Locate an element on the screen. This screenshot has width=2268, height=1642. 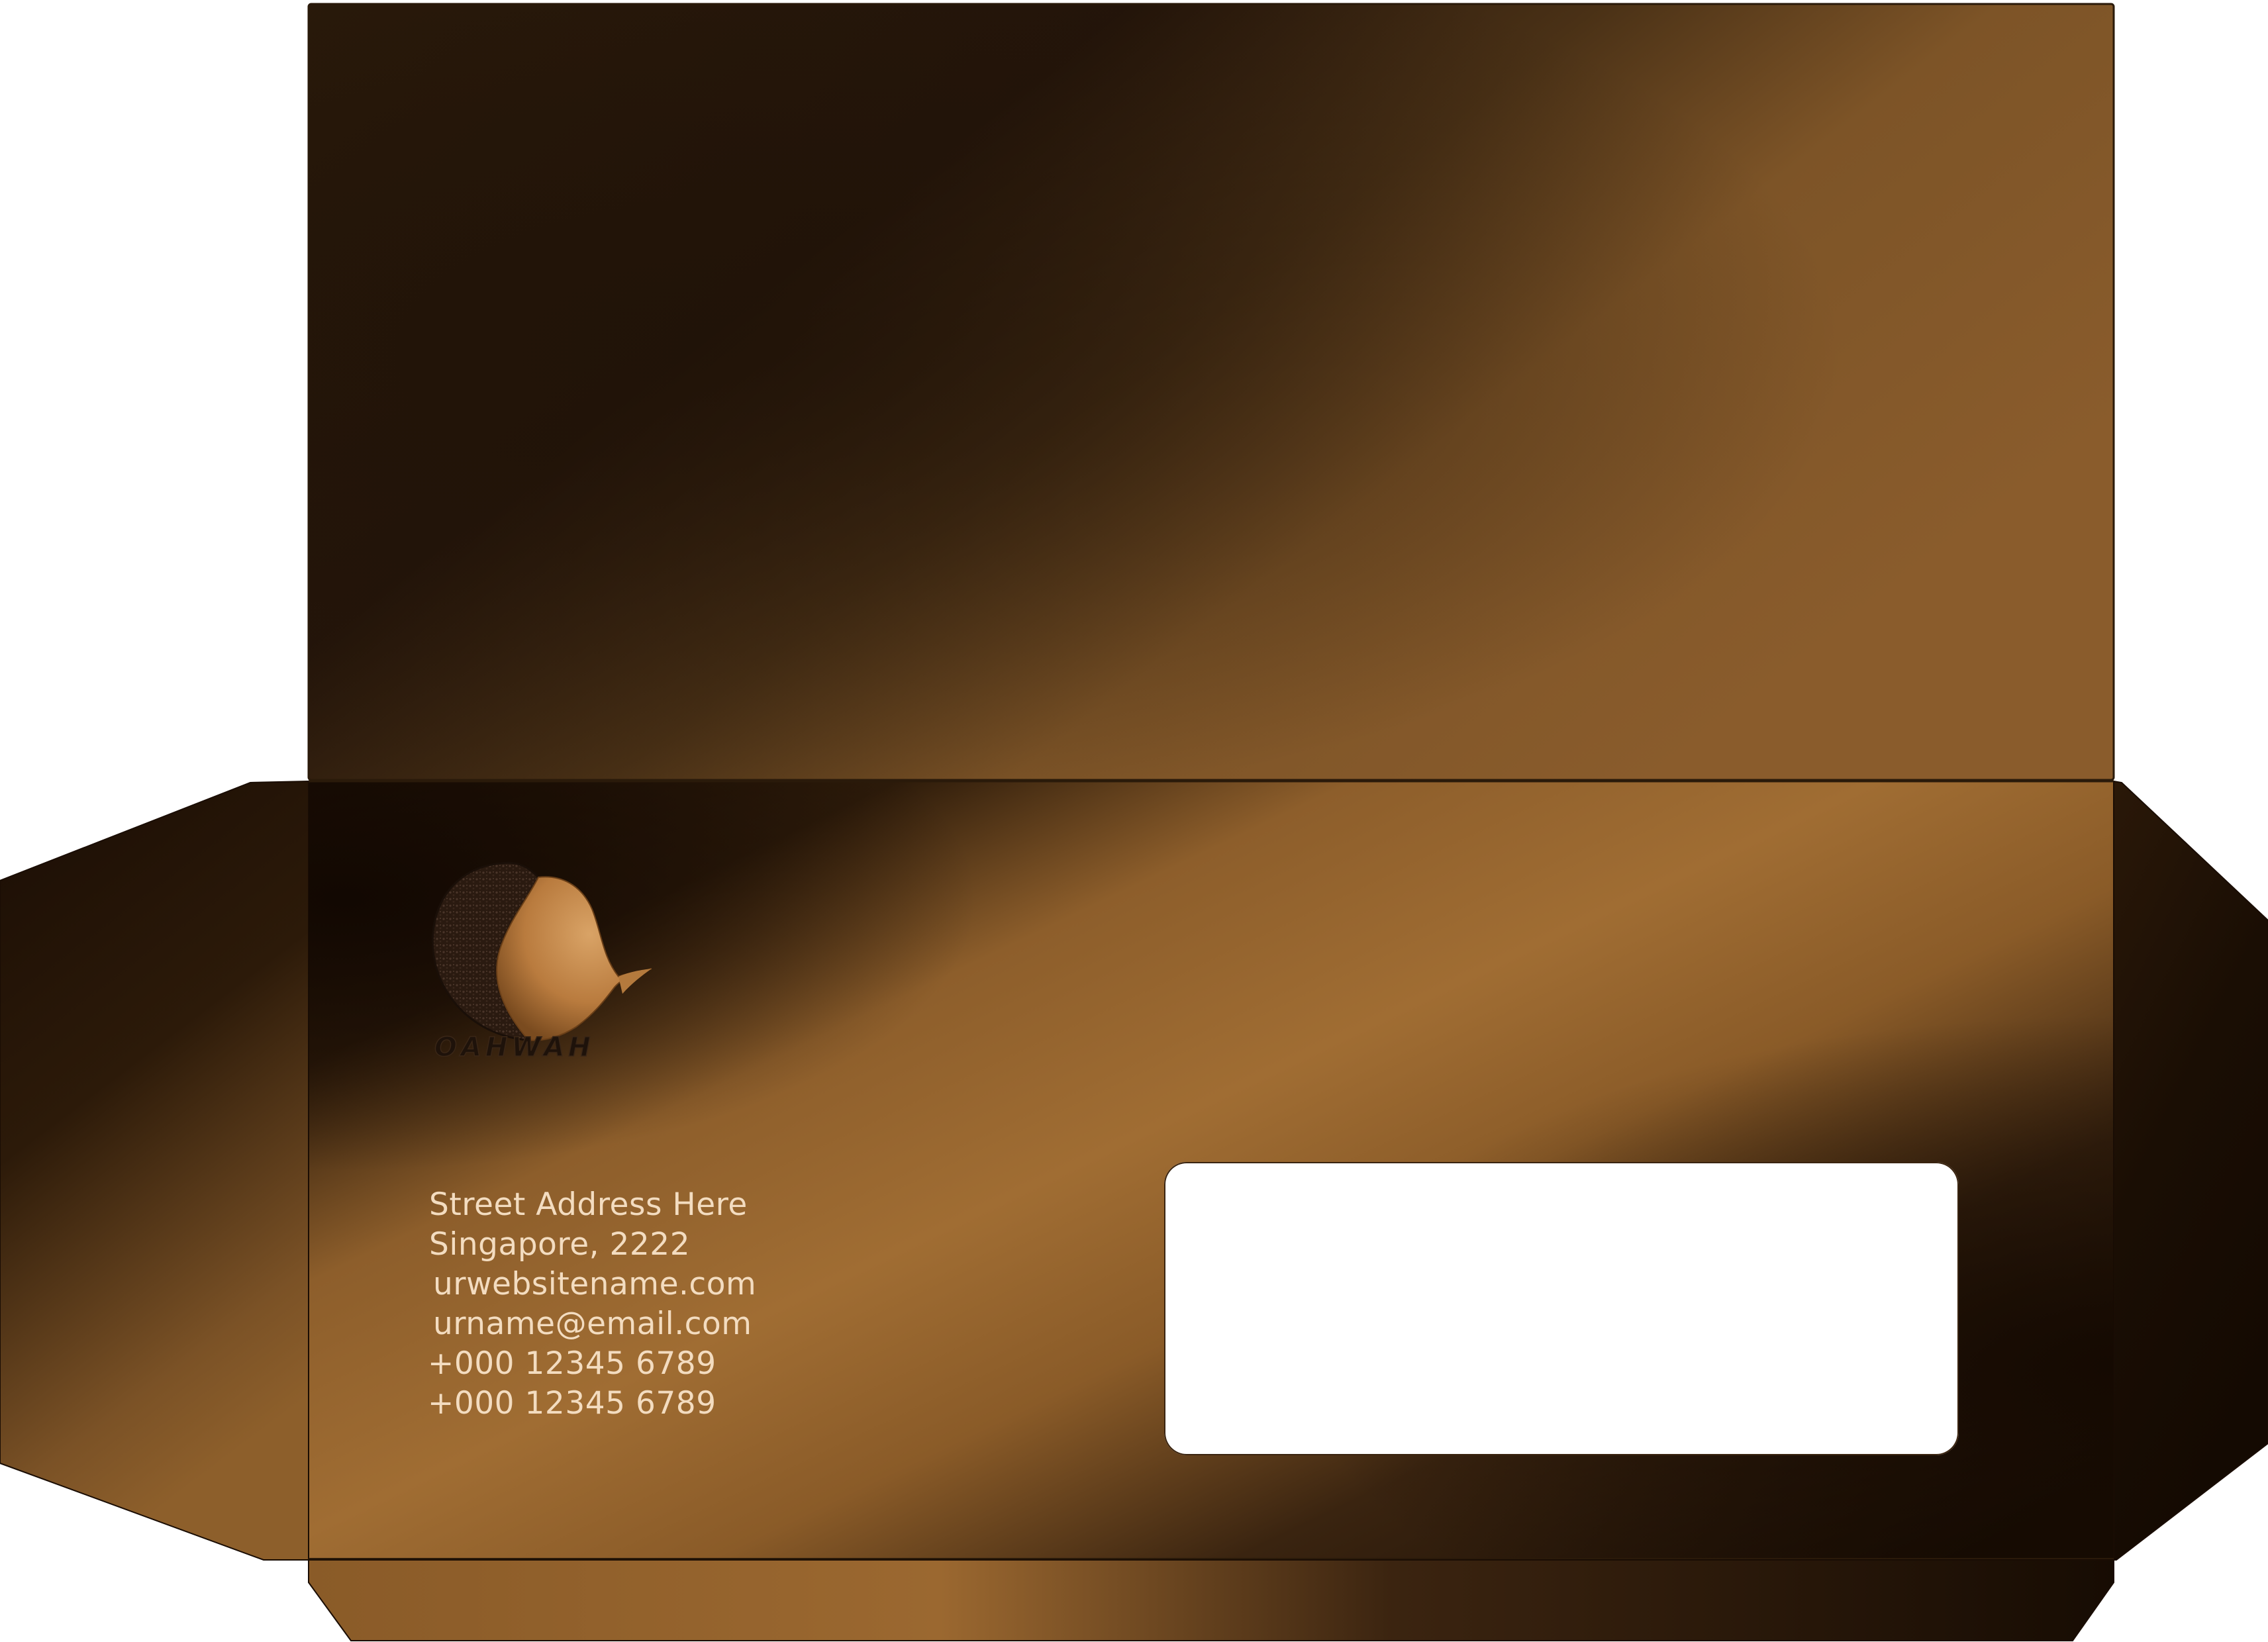
email-address: urname@email.com is located at coordinates (592, 1324).